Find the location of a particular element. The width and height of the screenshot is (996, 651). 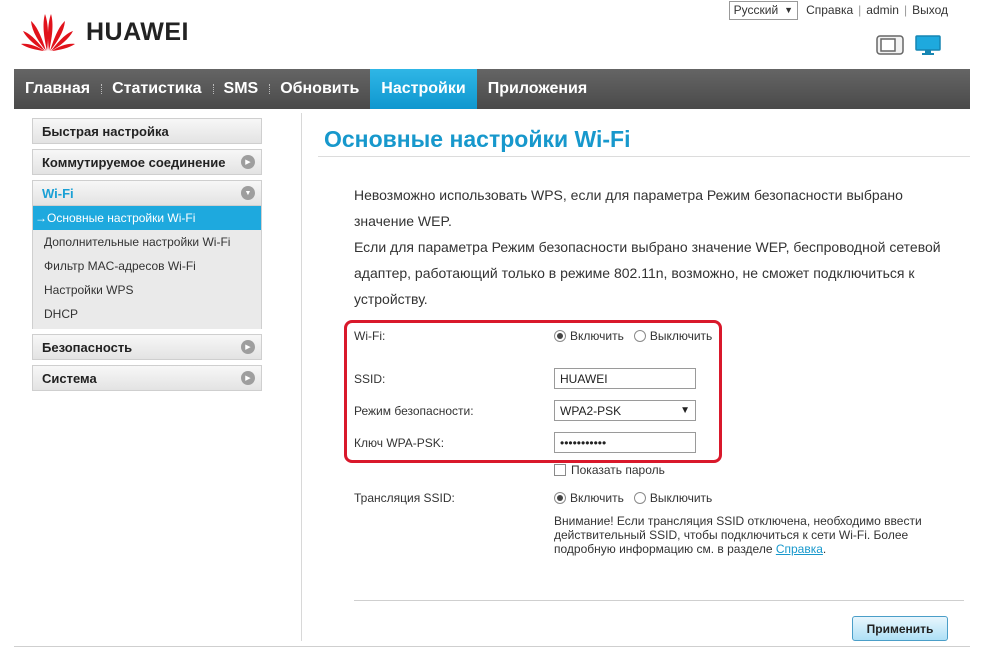

sidebar-subitem-mac-filter: Фильтр MAC-адресов Wi-Fi is located at coordinates (147, 266).